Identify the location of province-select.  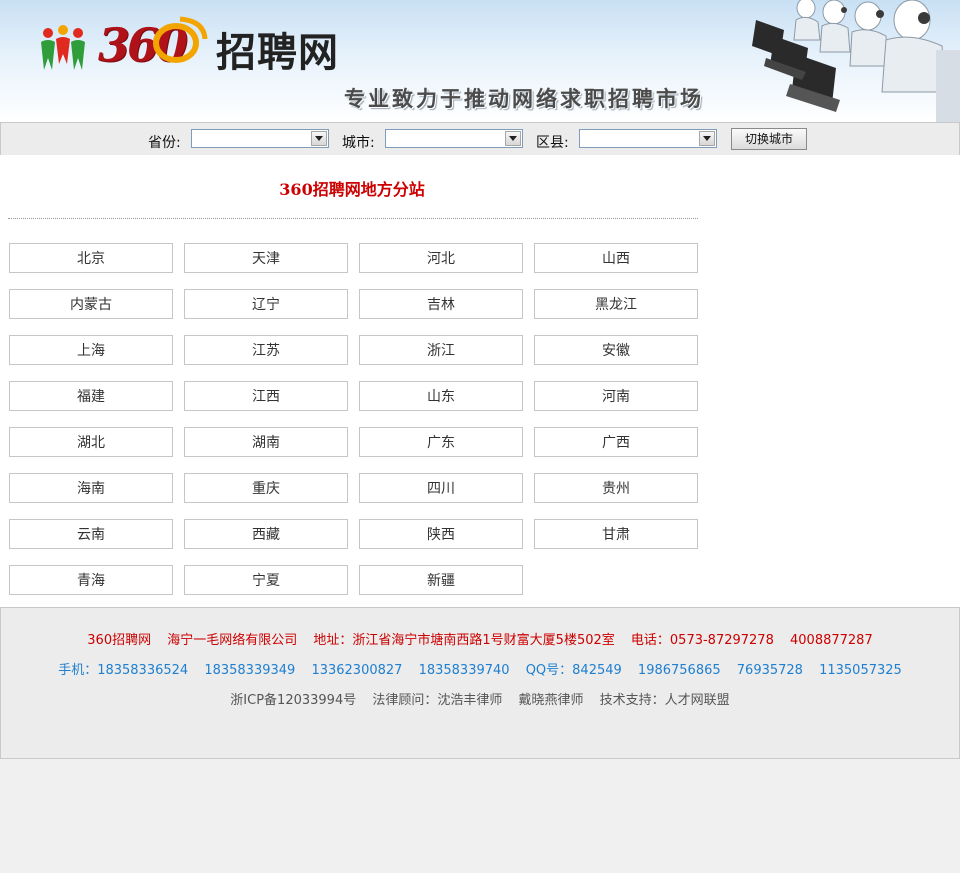
(260, 138).